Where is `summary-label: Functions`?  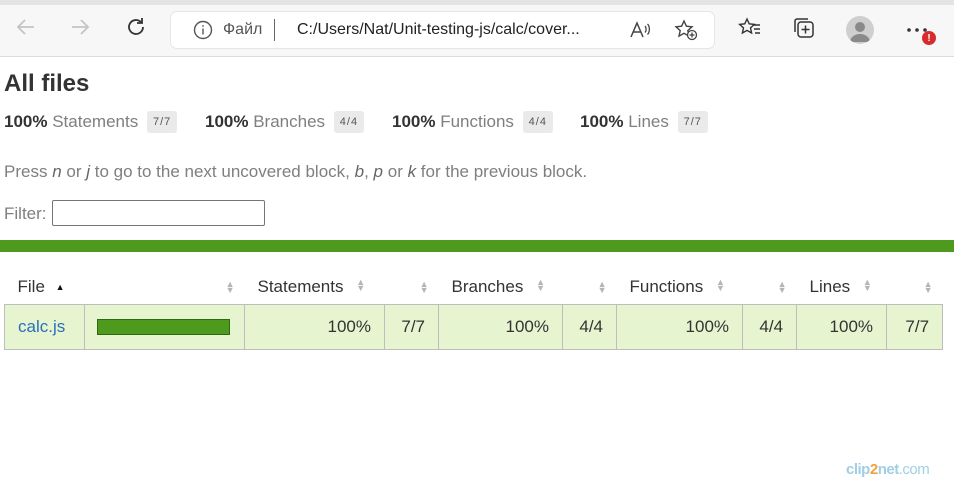
summary-label: Functions is located at coordinates (477, 121).